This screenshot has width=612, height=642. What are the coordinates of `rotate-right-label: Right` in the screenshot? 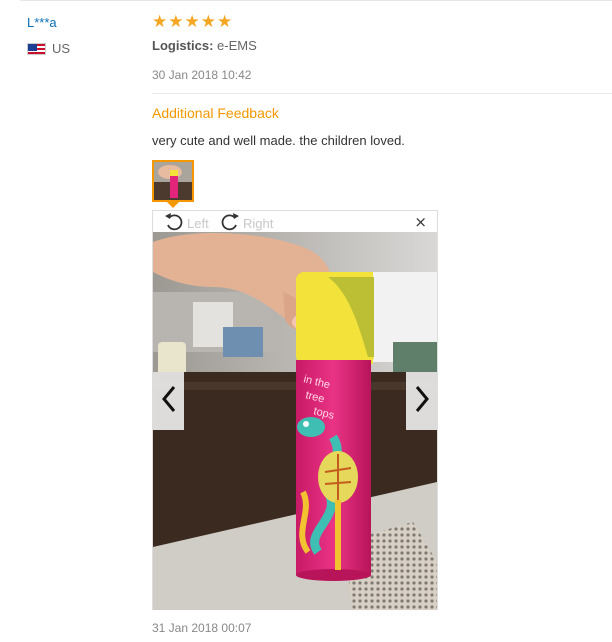 It's located at (258, 223).